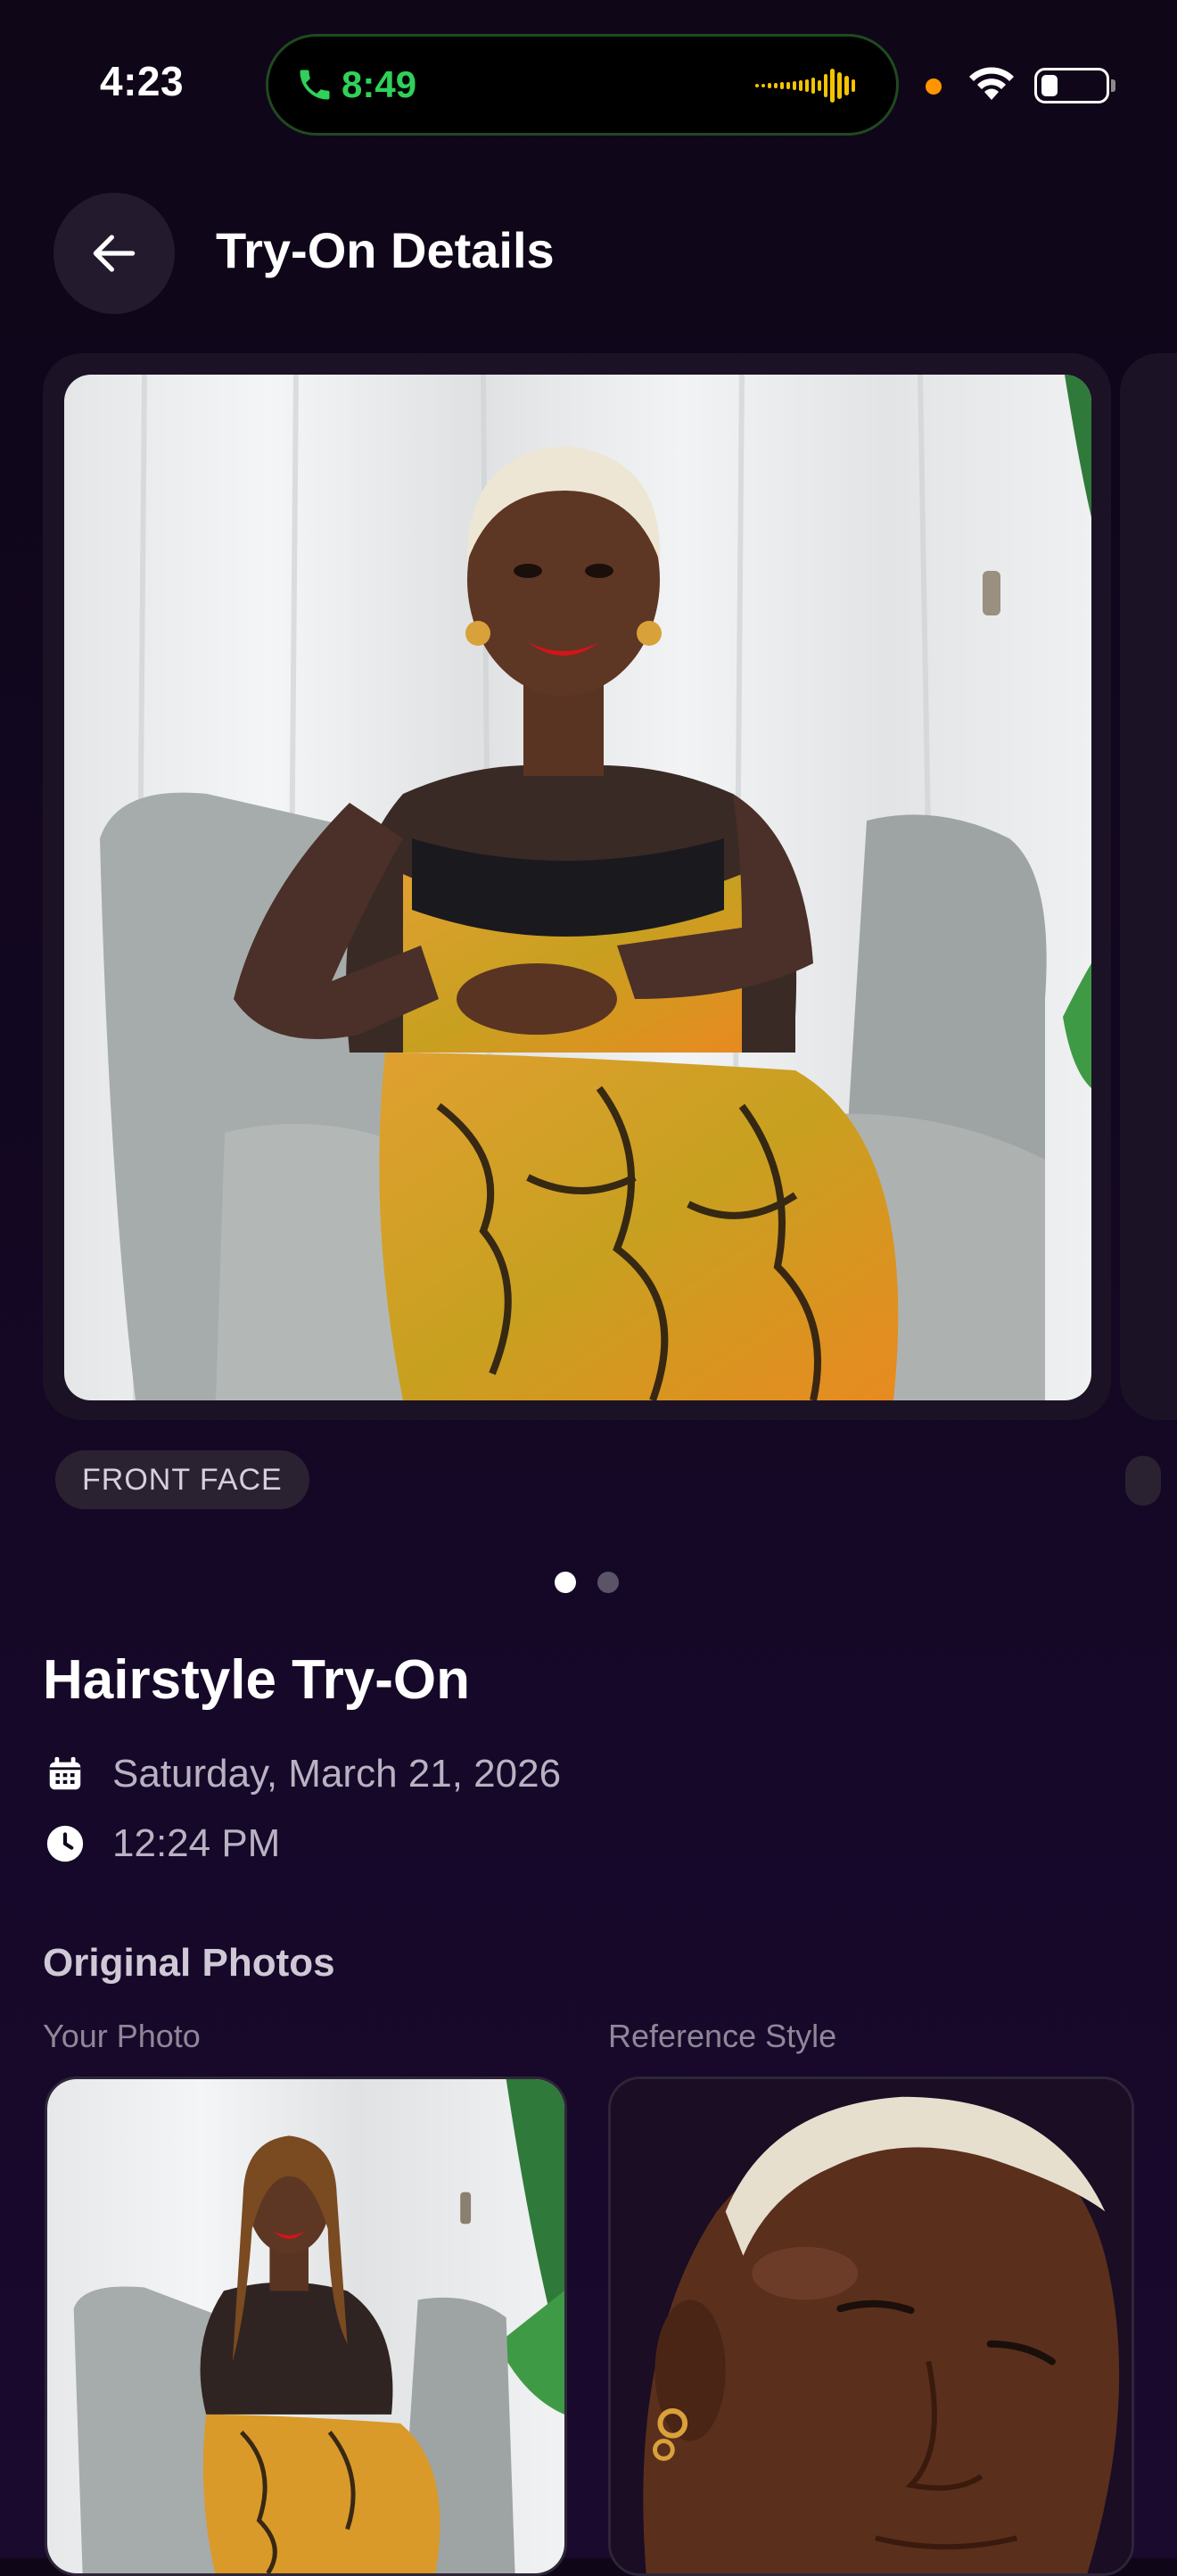  I want to click on back-button, so click(114, 254).